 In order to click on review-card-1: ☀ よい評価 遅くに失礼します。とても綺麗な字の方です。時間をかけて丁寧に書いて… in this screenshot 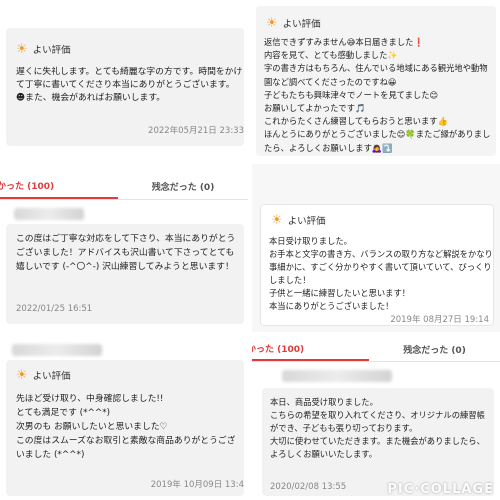, I will do `click(125, 87)`.